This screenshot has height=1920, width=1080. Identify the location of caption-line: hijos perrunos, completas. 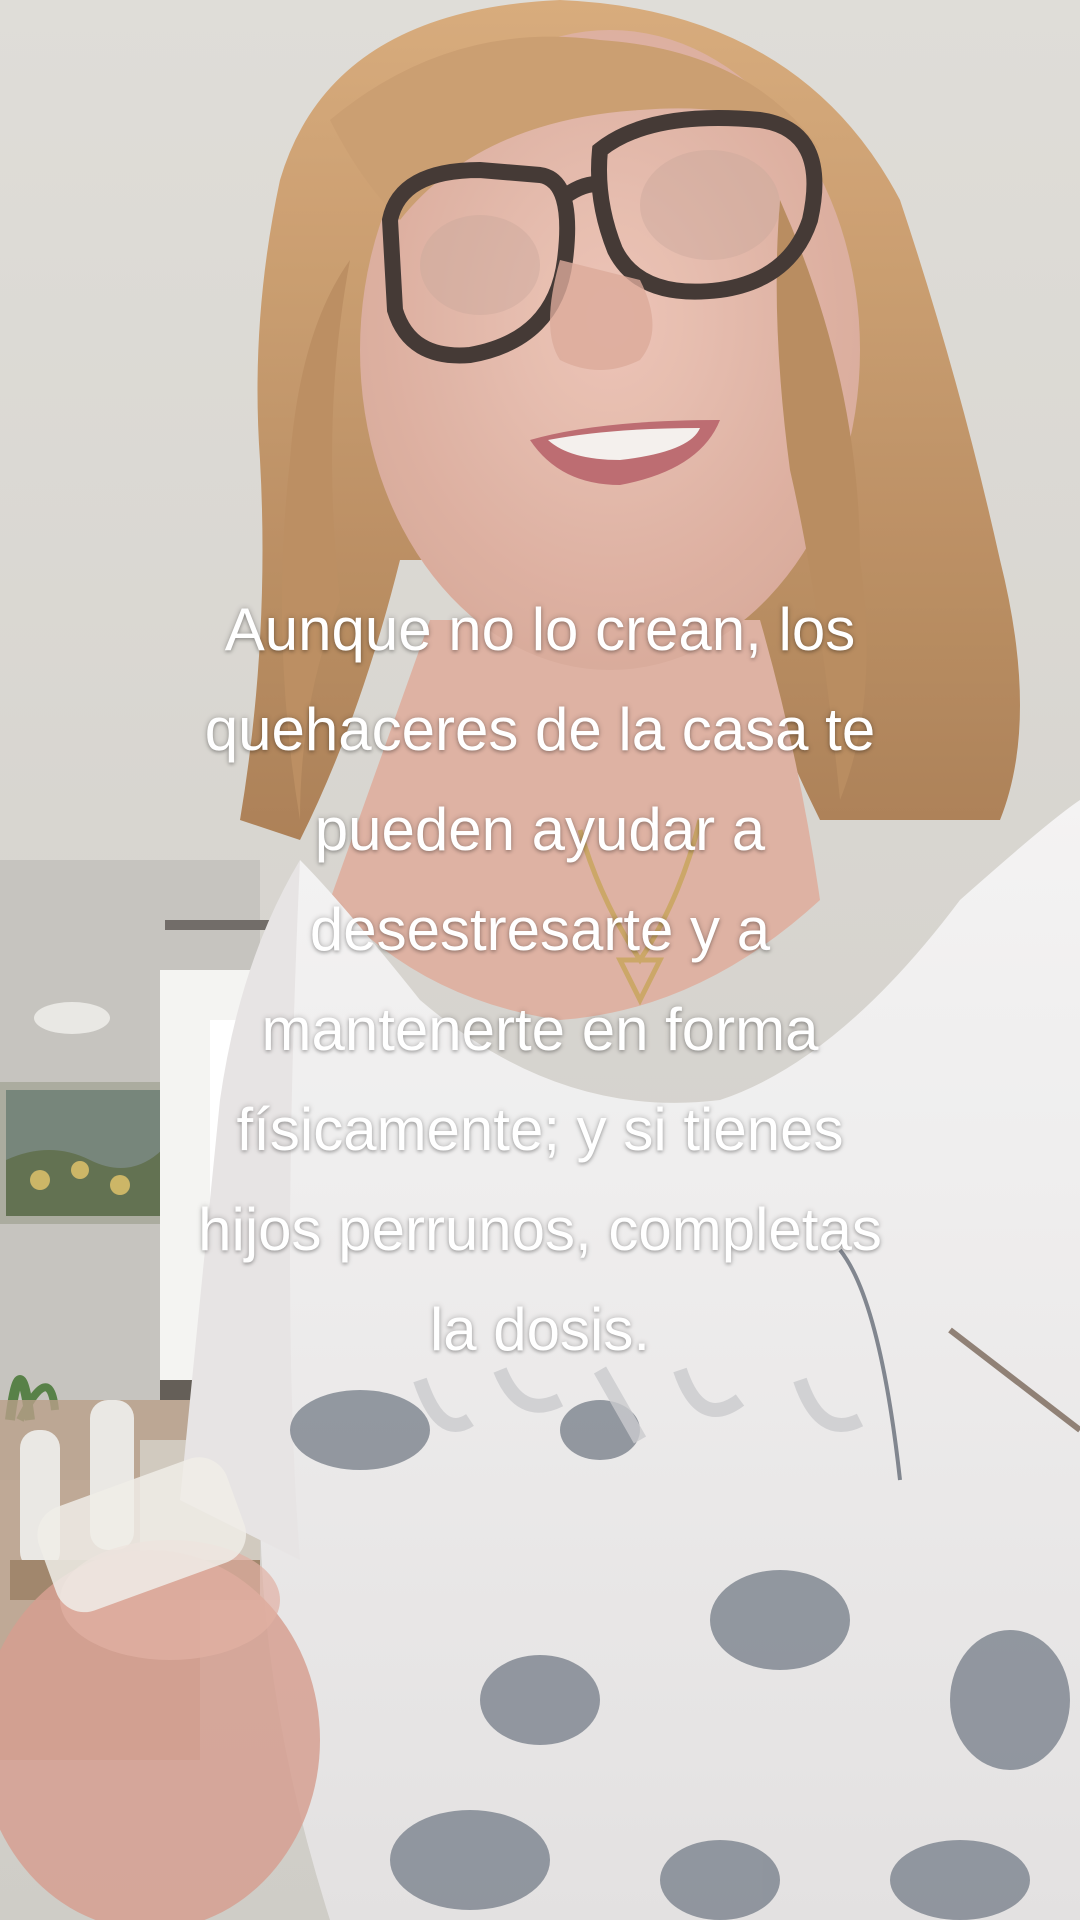
(540, 1229).